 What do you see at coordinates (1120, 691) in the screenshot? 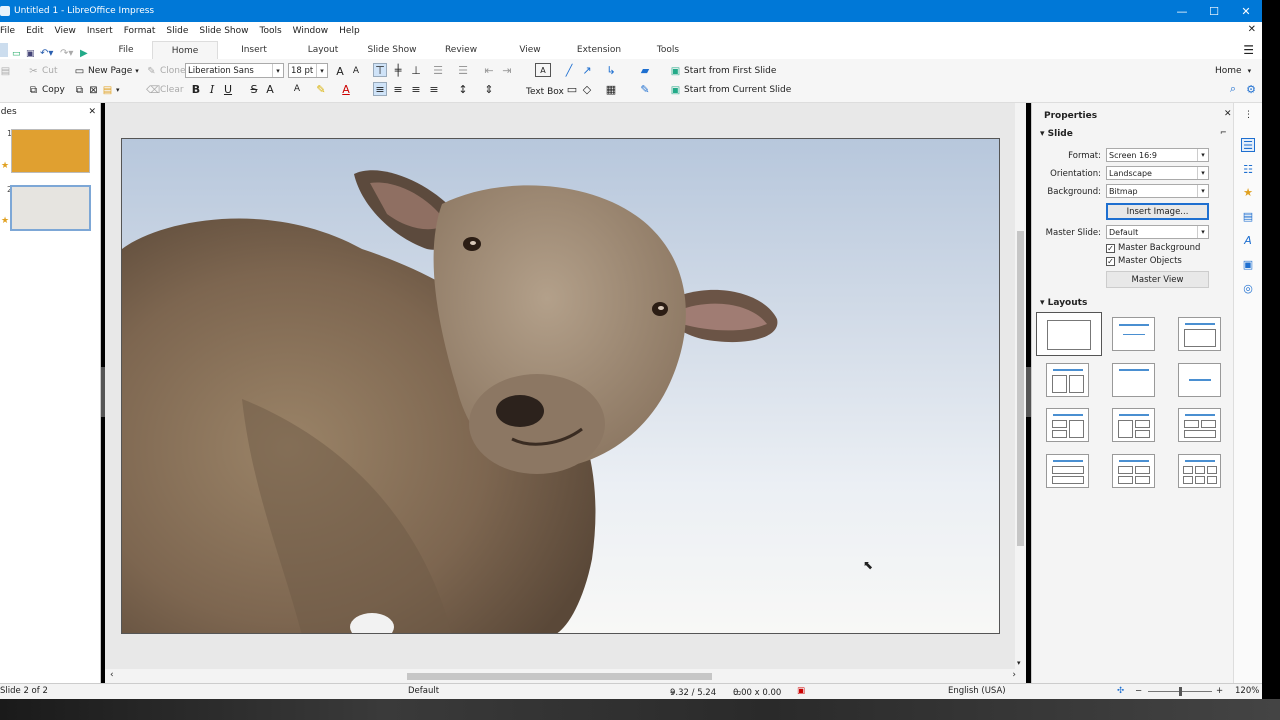
I see `fit-slide-icon: ✣` at bounding box center [1120, 691].